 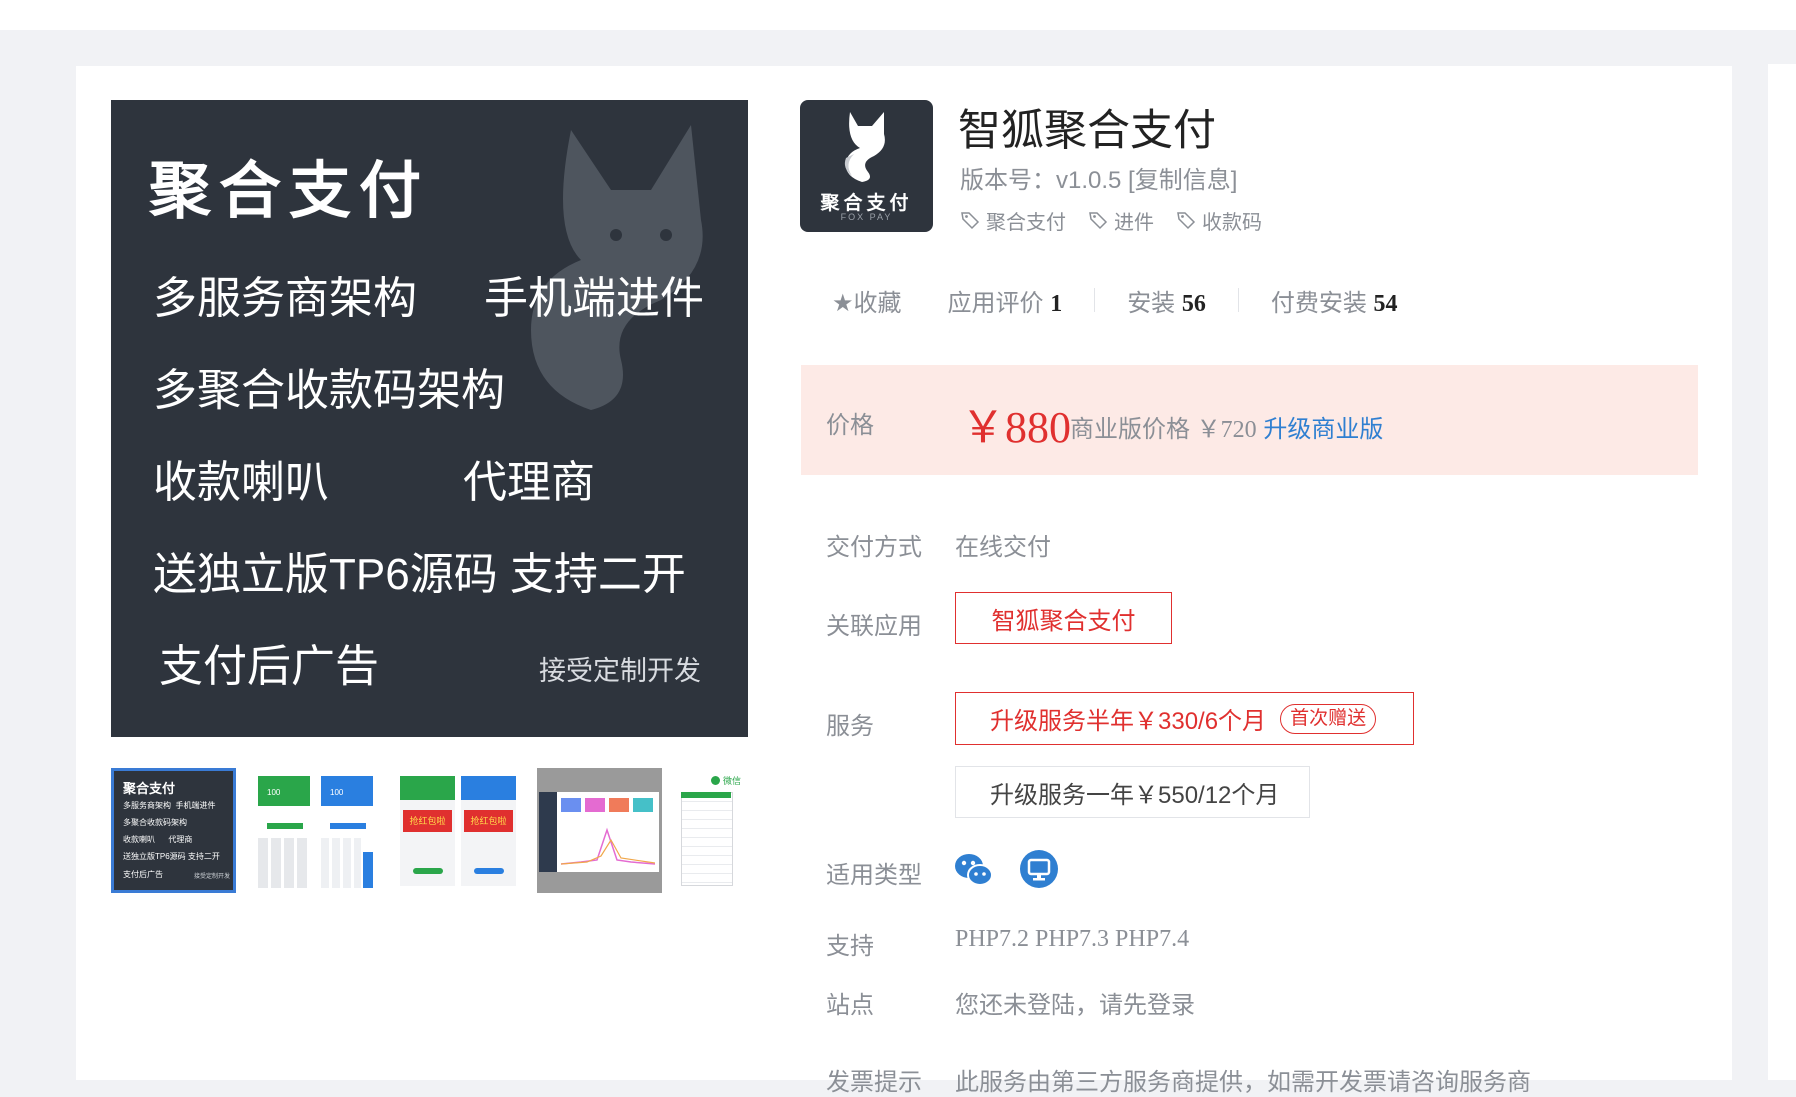 I want to click on commercial-label: 商业版价格, so click(x=1130, y=429).